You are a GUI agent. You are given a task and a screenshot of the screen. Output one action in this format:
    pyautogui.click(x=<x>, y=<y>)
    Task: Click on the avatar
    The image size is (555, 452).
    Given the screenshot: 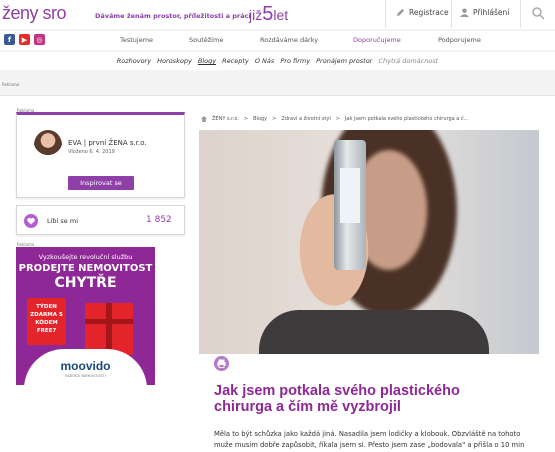 What is the action you would take?
    pyautogui.click(x=48, y=145)
    